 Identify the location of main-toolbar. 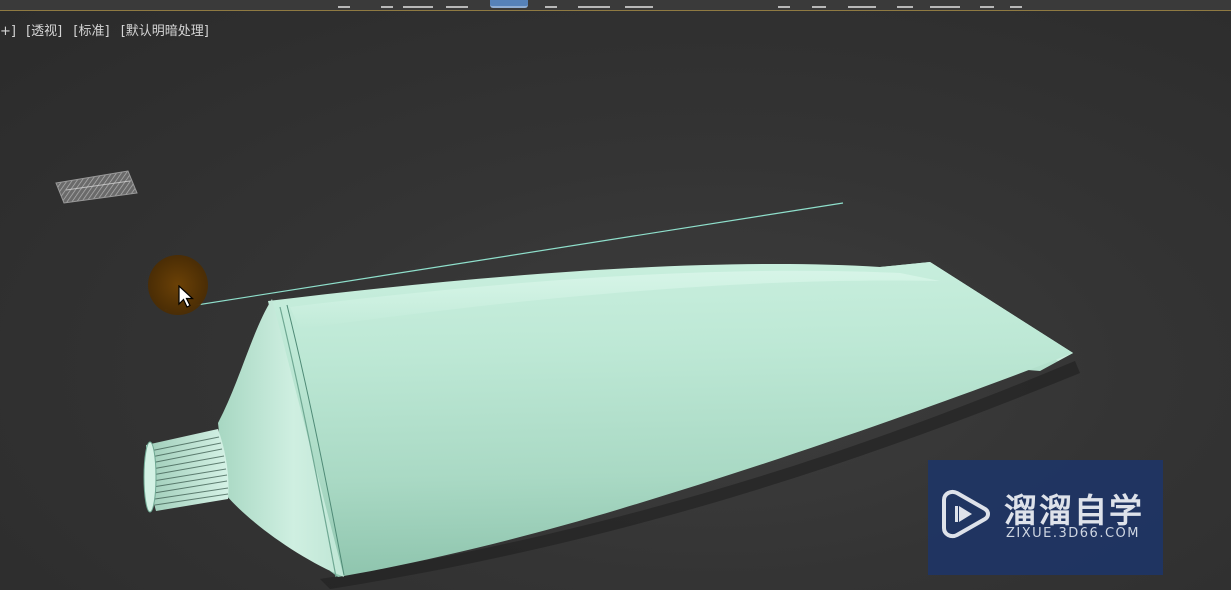
(615, 5).